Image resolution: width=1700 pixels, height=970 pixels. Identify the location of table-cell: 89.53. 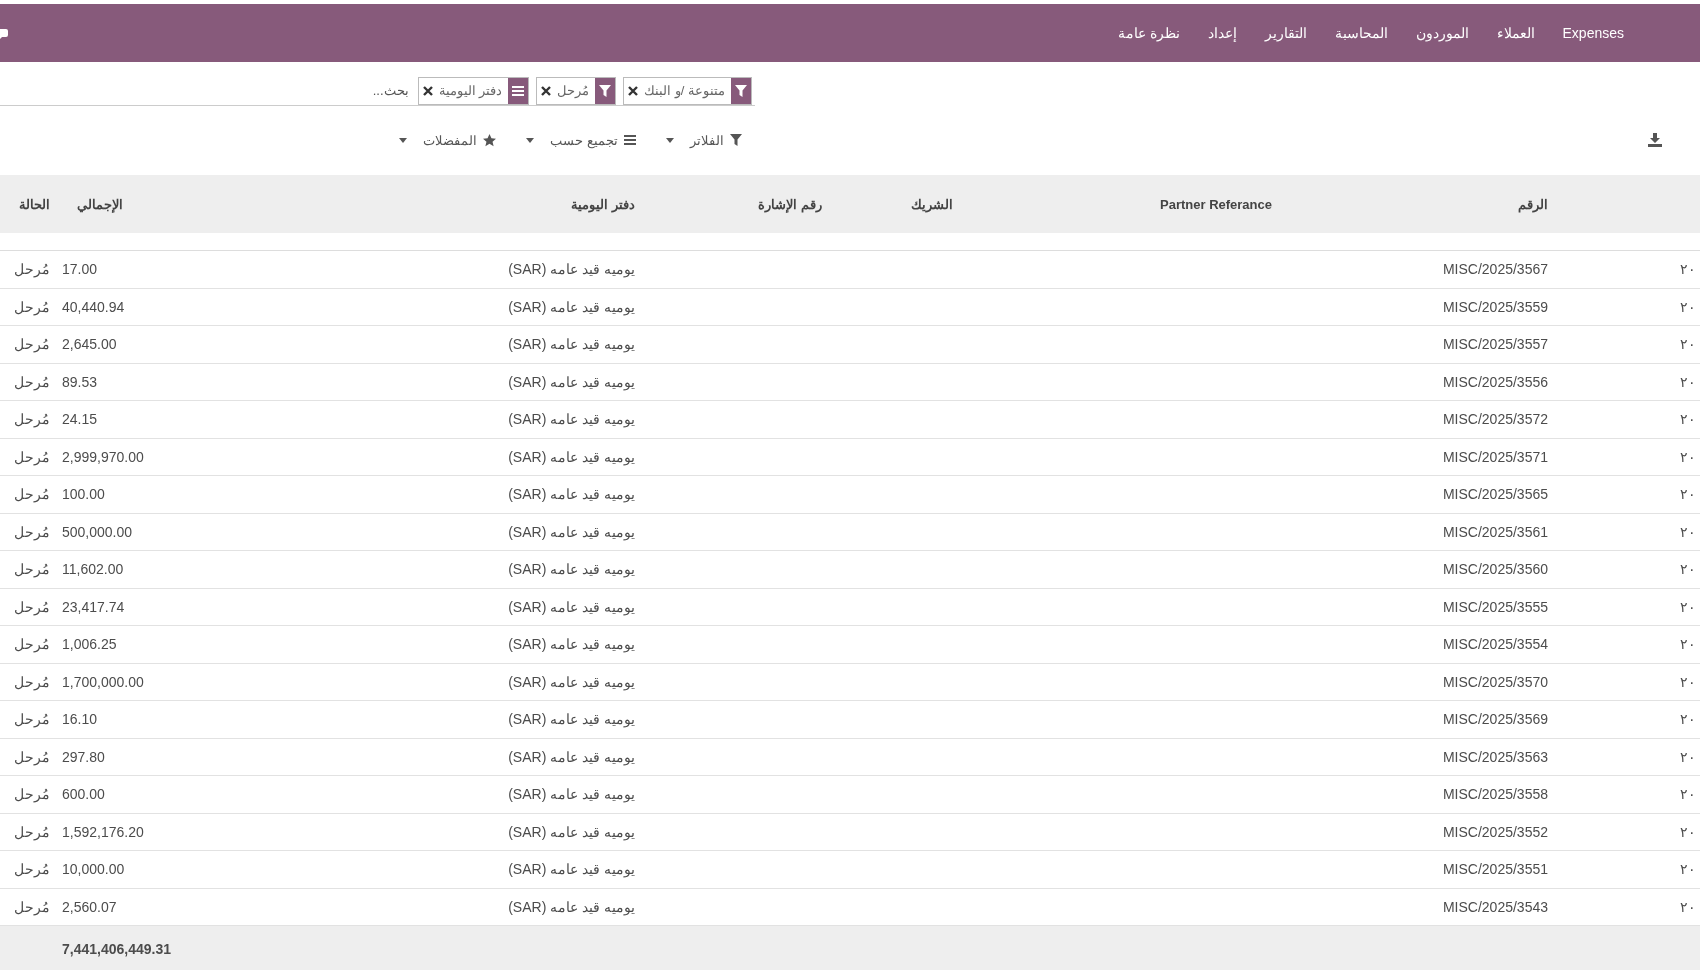
(80, 381).